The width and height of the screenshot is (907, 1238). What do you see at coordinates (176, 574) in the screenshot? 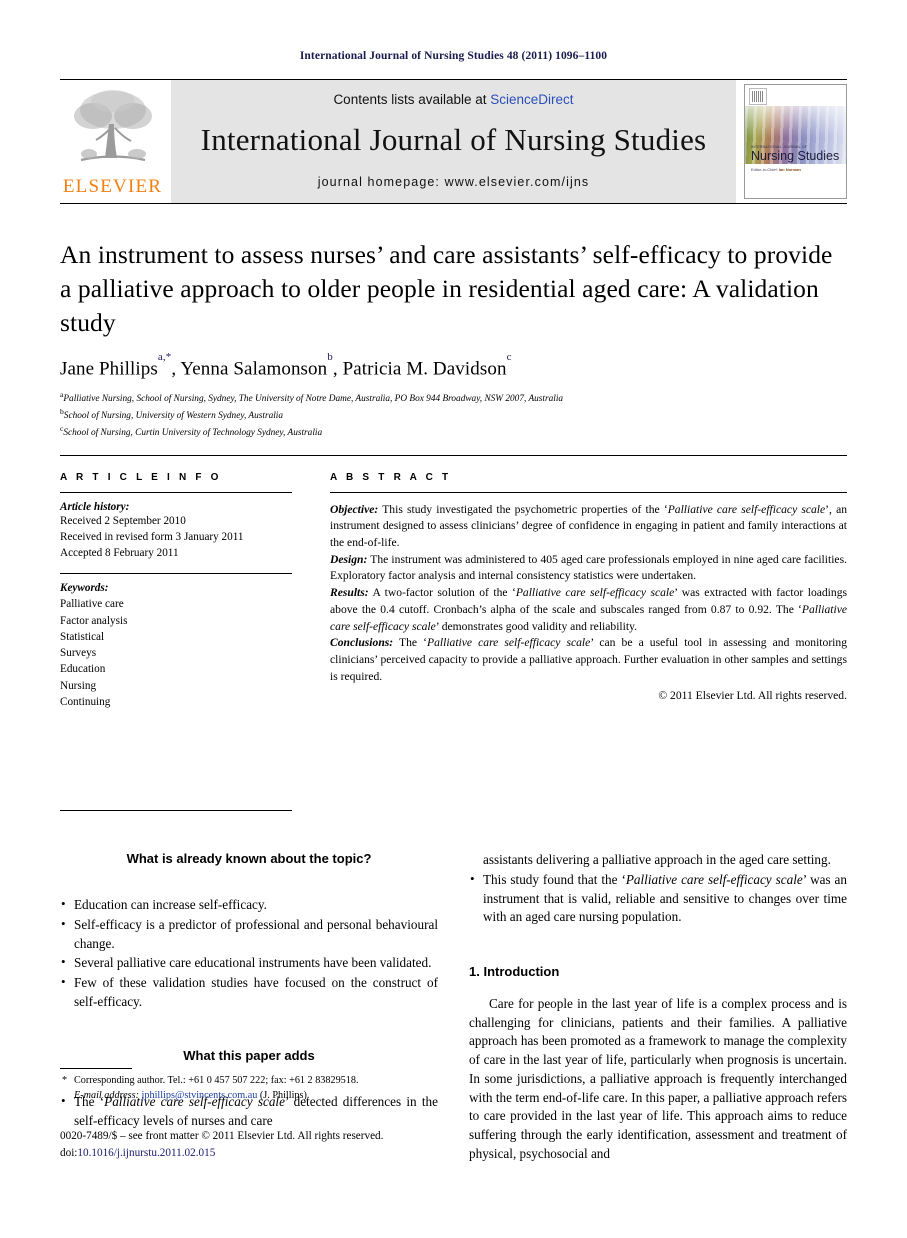
I see `article-info-rule-mid` at bounding box center [176, 574].